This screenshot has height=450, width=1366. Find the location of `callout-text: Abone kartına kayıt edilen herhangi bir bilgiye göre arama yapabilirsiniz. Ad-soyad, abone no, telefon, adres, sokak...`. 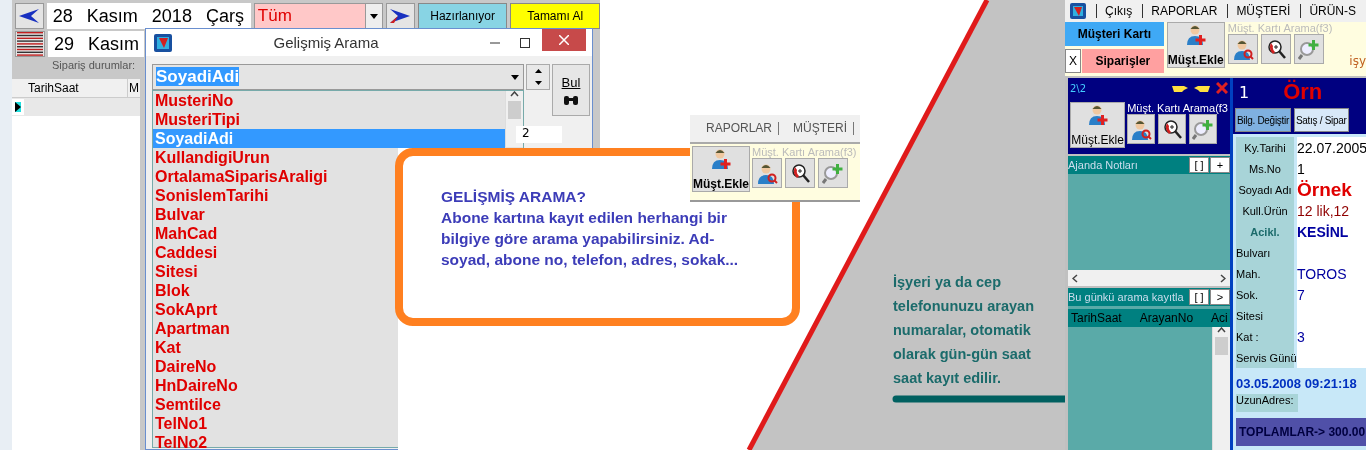

callout-text: Abone kartına kayıt edilen herhangi bir bilgiye göre arama yapabilirsiniz. Ad-soyad, abone no, telefon, adres, sokak... is located at coordinates (590, 239).